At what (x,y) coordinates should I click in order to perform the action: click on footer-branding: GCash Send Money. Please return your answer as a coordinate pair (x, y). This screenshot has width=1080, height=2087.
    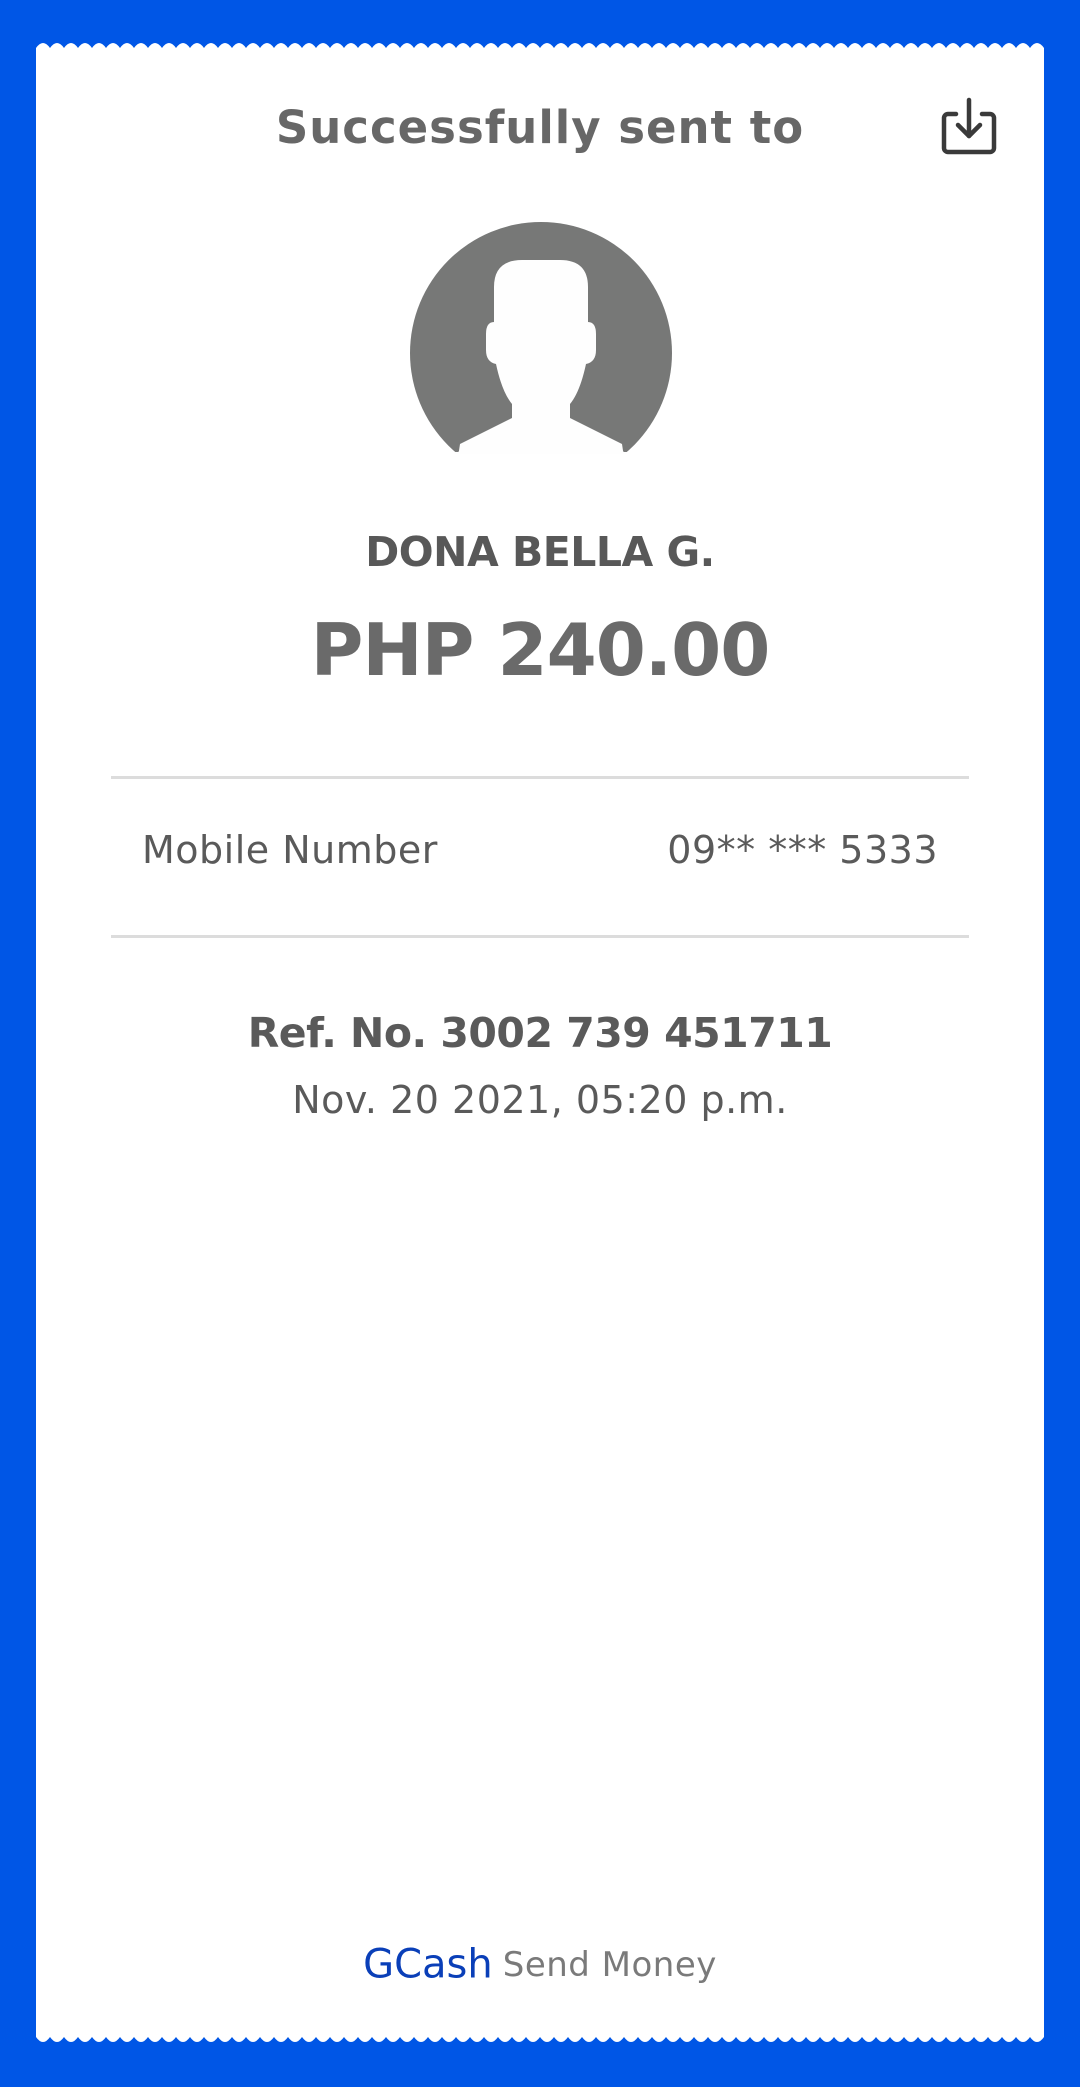
    Looking at the image, I should click on (540, 1964).